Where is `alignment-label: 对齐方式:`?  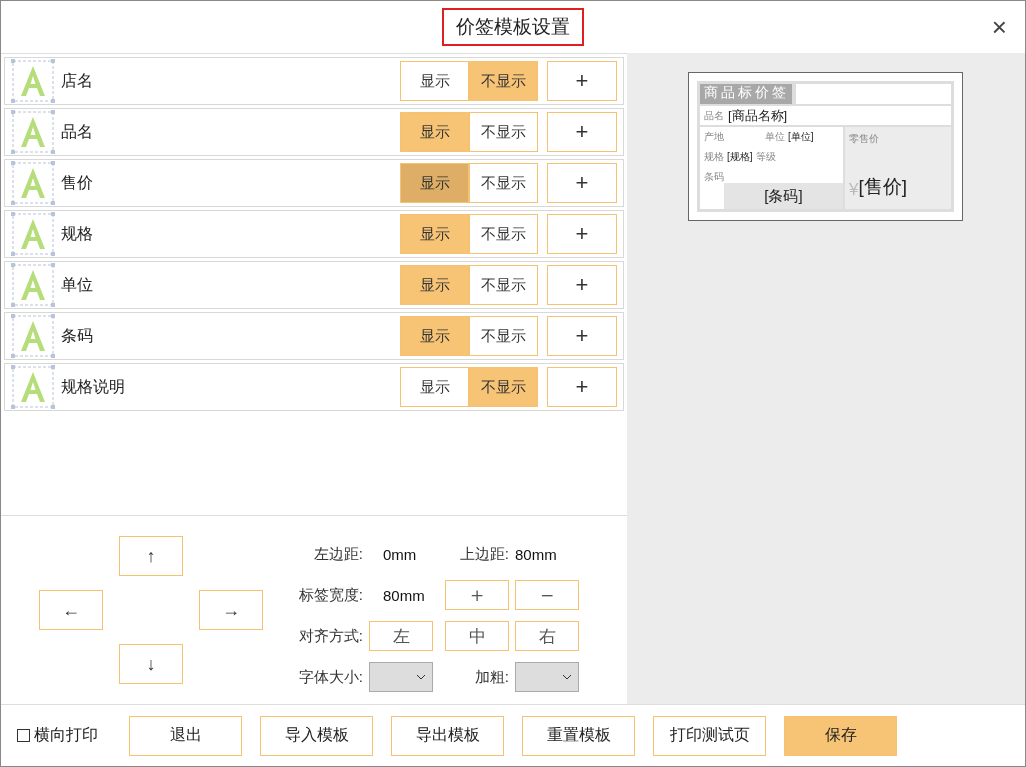
alignment-label: 对齐方式: is located at coordinates (330, 636).